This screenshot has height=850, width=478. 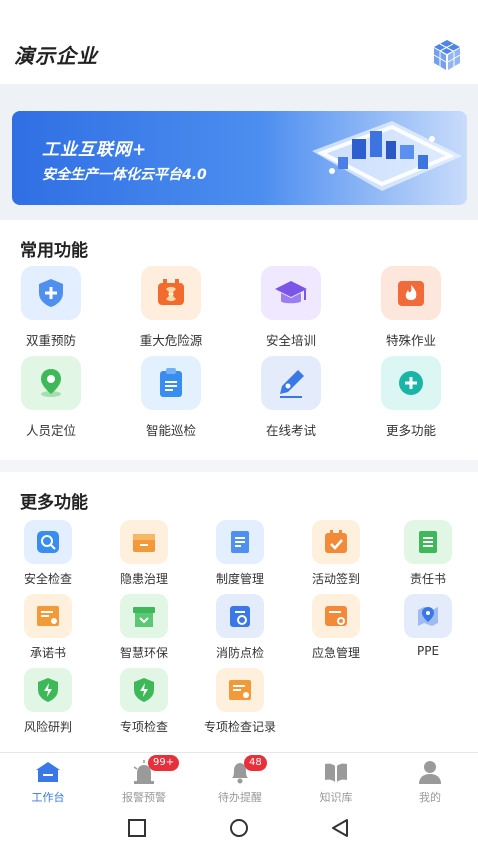 What do you see at coordinates (143, 579) in the screenshot?
I see `tile-label: 隐患治理` at bounding box center [143, 579].